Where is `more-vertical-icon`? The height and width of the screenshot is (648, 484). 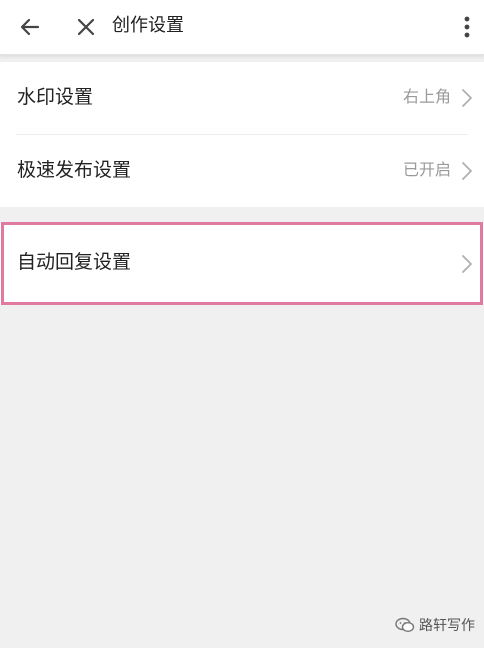
more-vertical-icon is located at coordinates (467, 27).